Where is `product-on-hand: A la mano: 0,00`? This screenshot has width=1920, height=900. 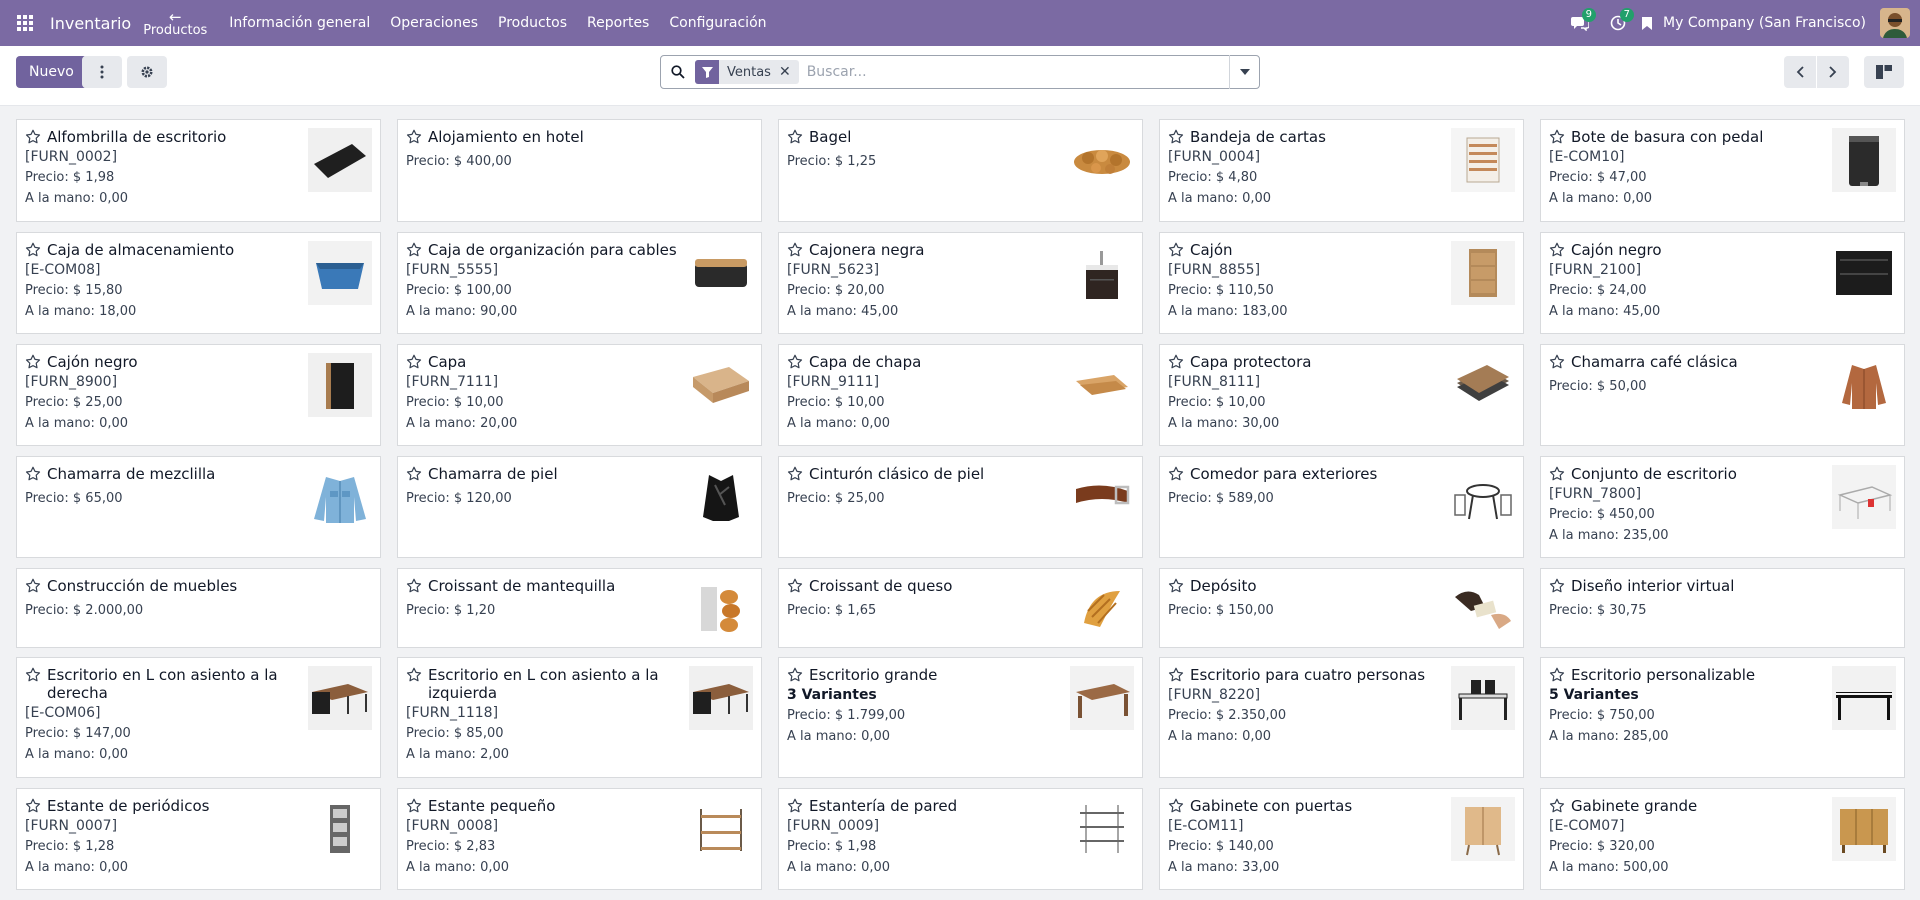 product-on-hand: A la mano: 0,00 is located at coordinates (839, 736).